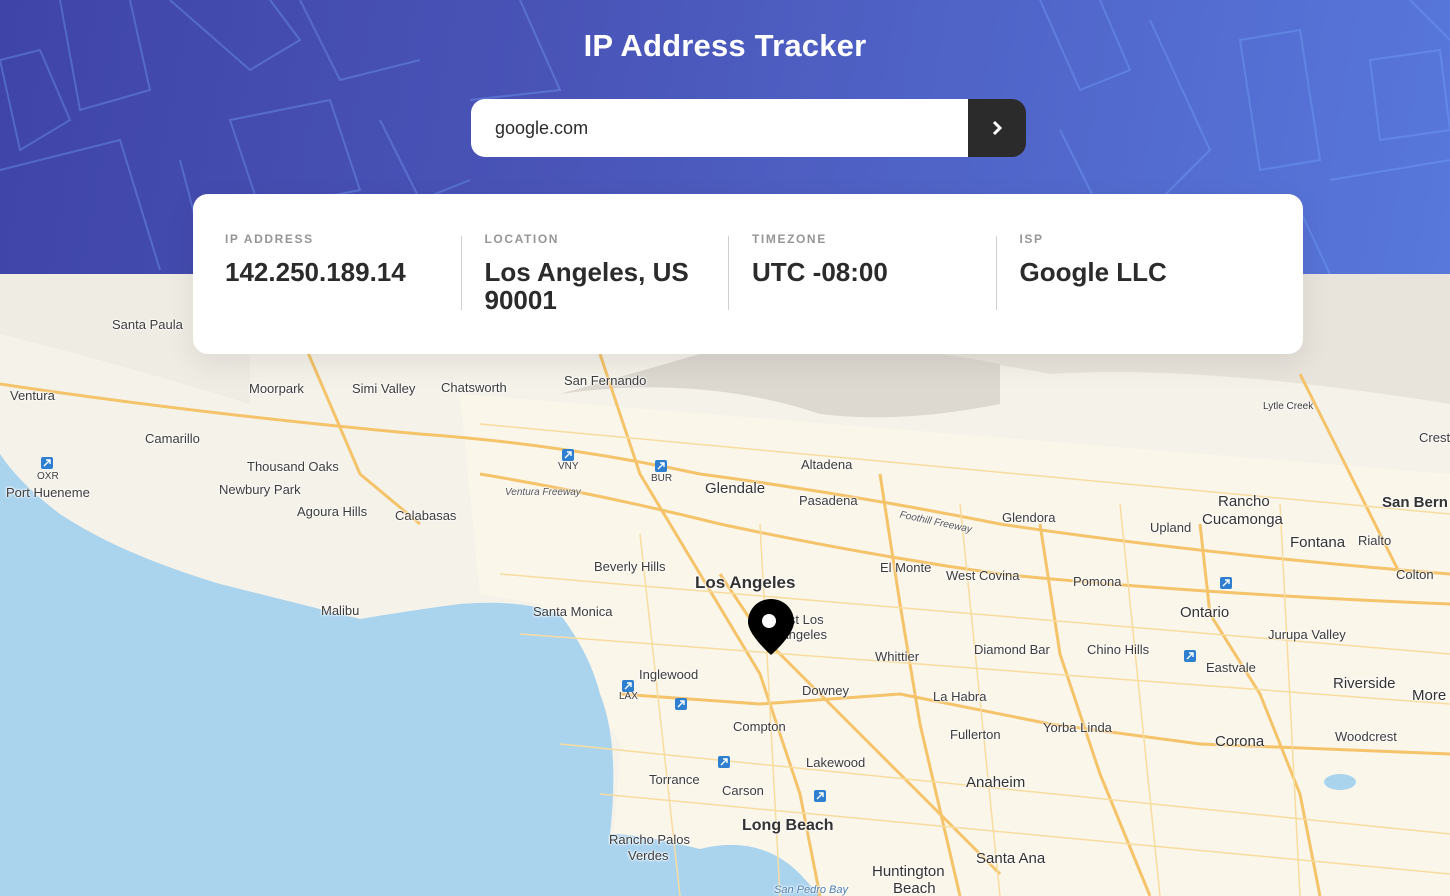  Describe the element at coordinates (828, 500) in the screenshot. I see `map-label: Pasadena` at that location.